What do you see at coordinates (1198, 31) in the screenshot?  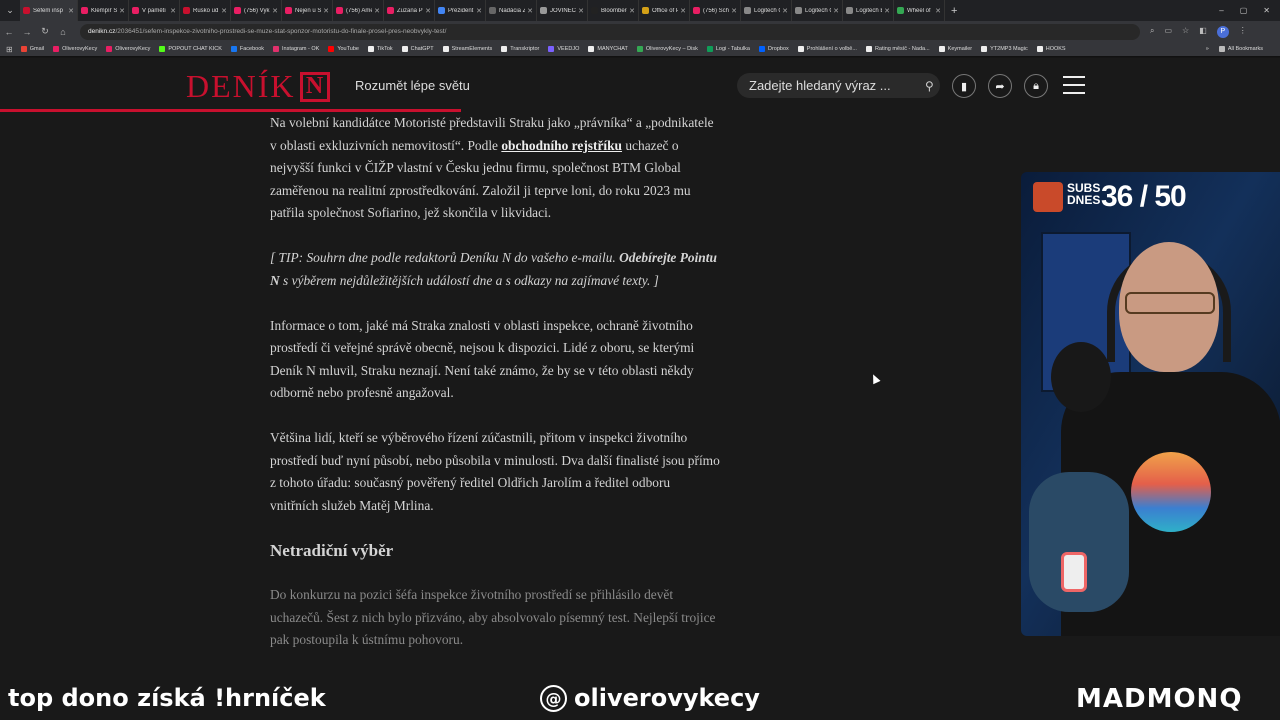 I see `address-bar-icons: ⌕ ▭ ☆ ◧ P ⋮` at bounding box center [1198, 31].